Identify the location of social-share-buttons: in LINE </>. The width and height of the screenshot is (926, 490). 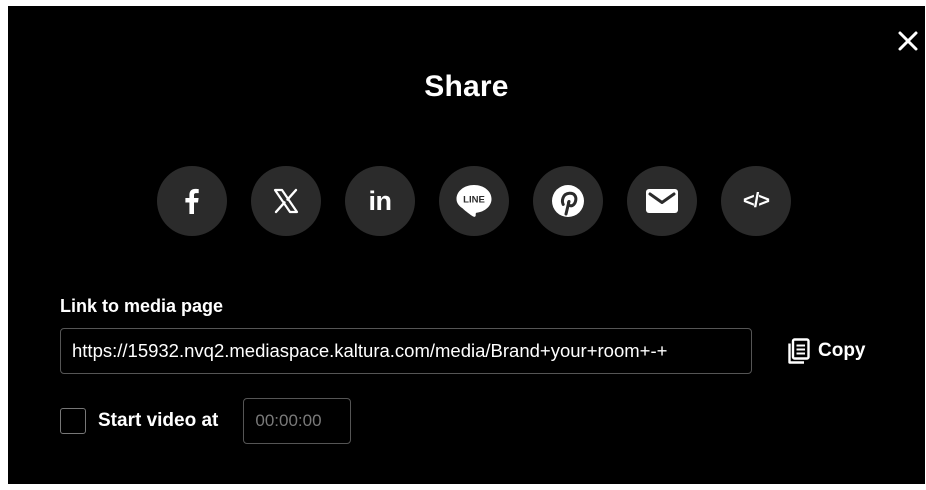
(474, 201).